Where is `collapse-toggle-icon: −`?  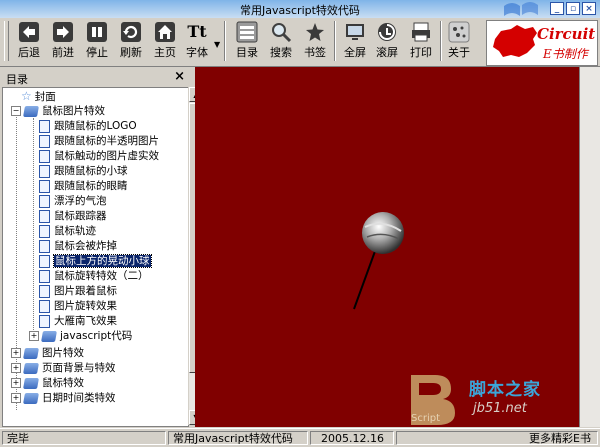 collapse-toggle-icon: − is located at coordinates (16, 111).